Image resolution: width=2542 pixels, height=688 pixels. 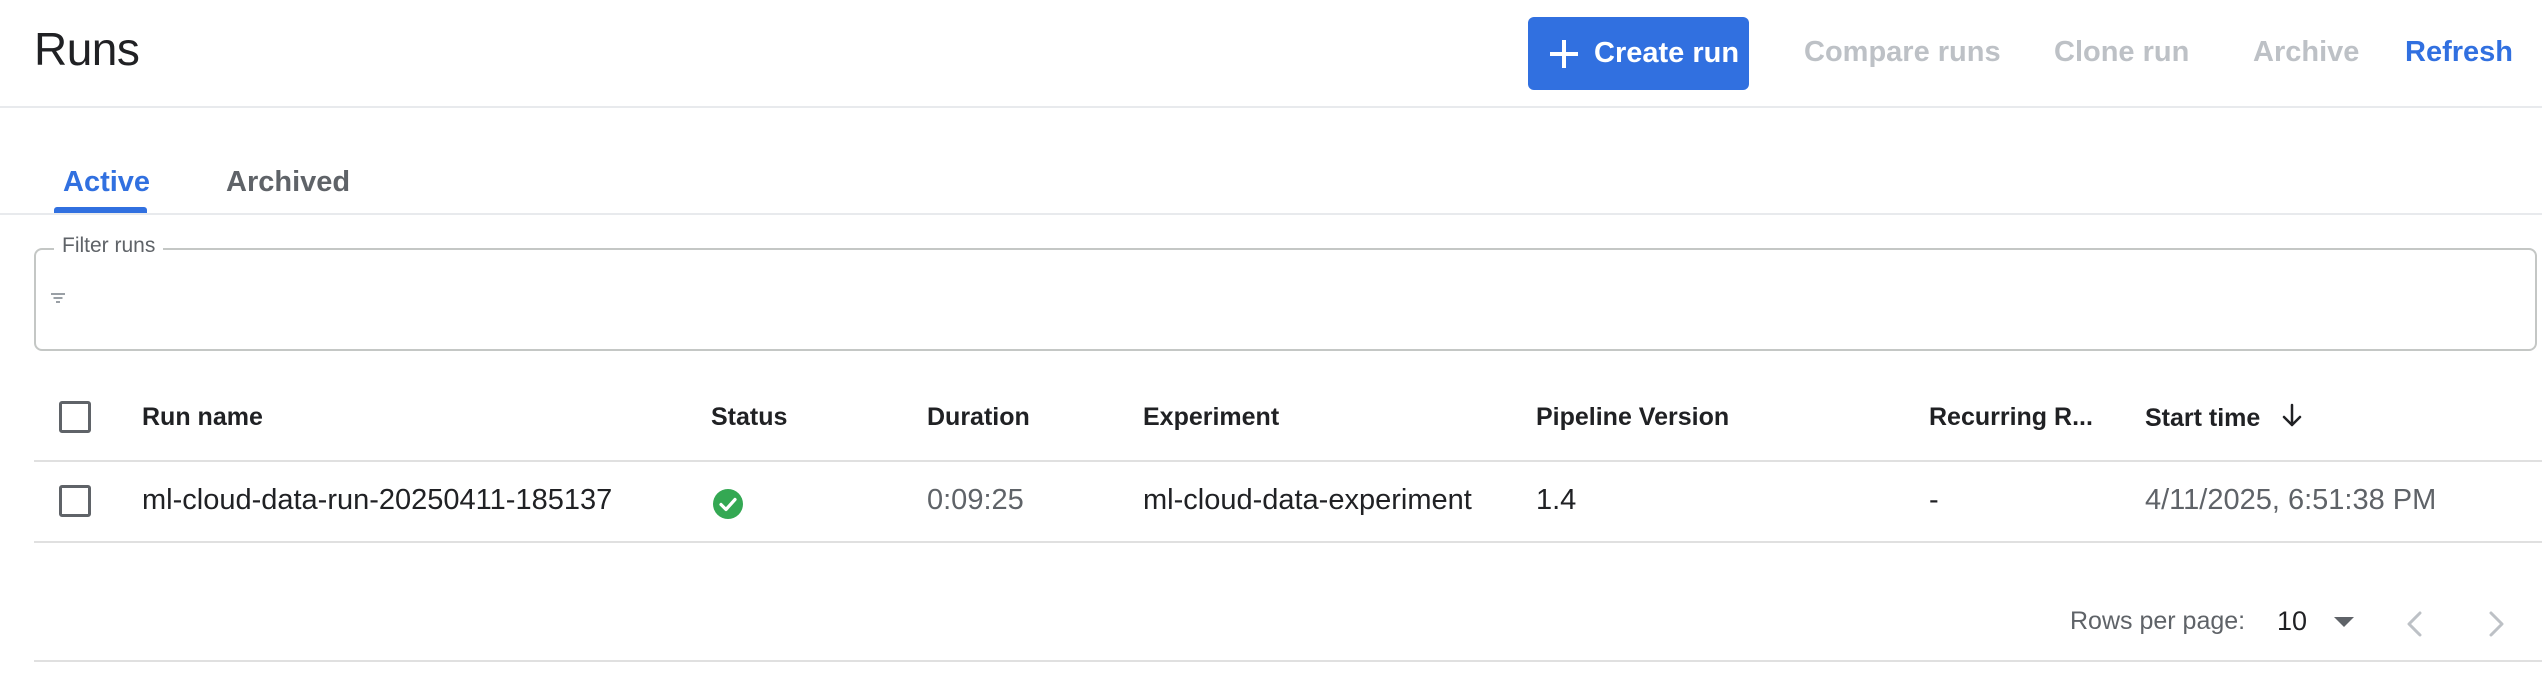 What do you see at coordinates (58, 298) in the screenshot?
I see `filter-icon` at bounding box center [58, 298].